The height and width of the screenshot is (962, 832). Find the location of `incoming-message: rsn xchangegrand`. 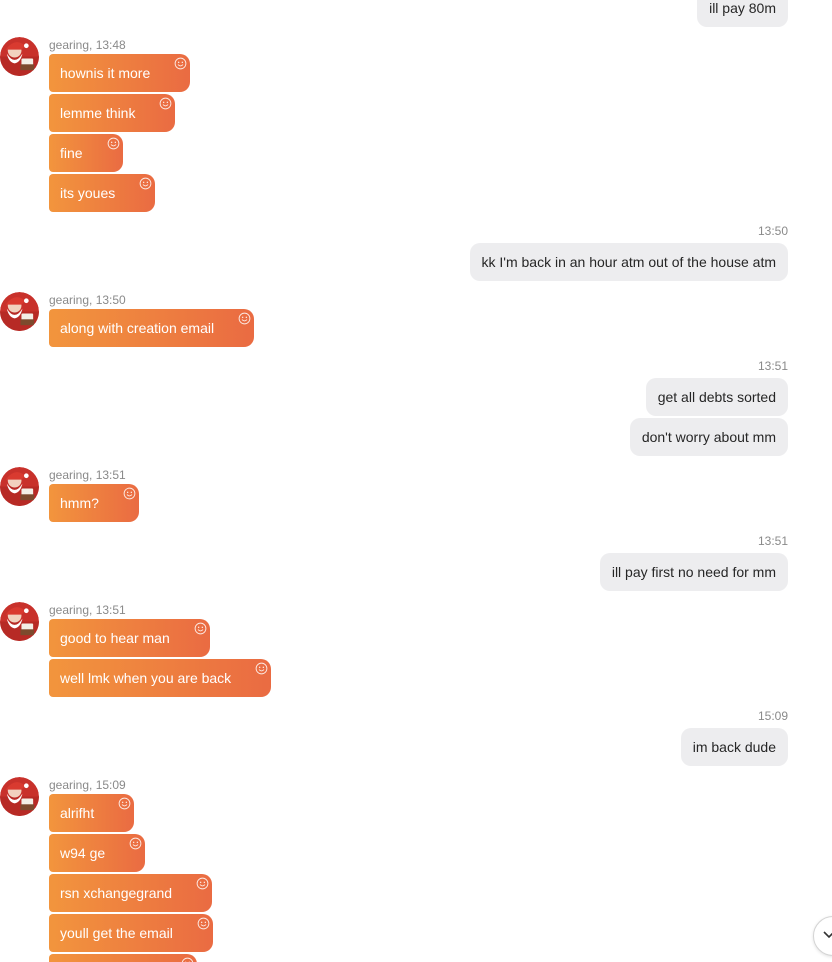

incoming-message: rsn xchangegrand is located at coordinates (131, 893).